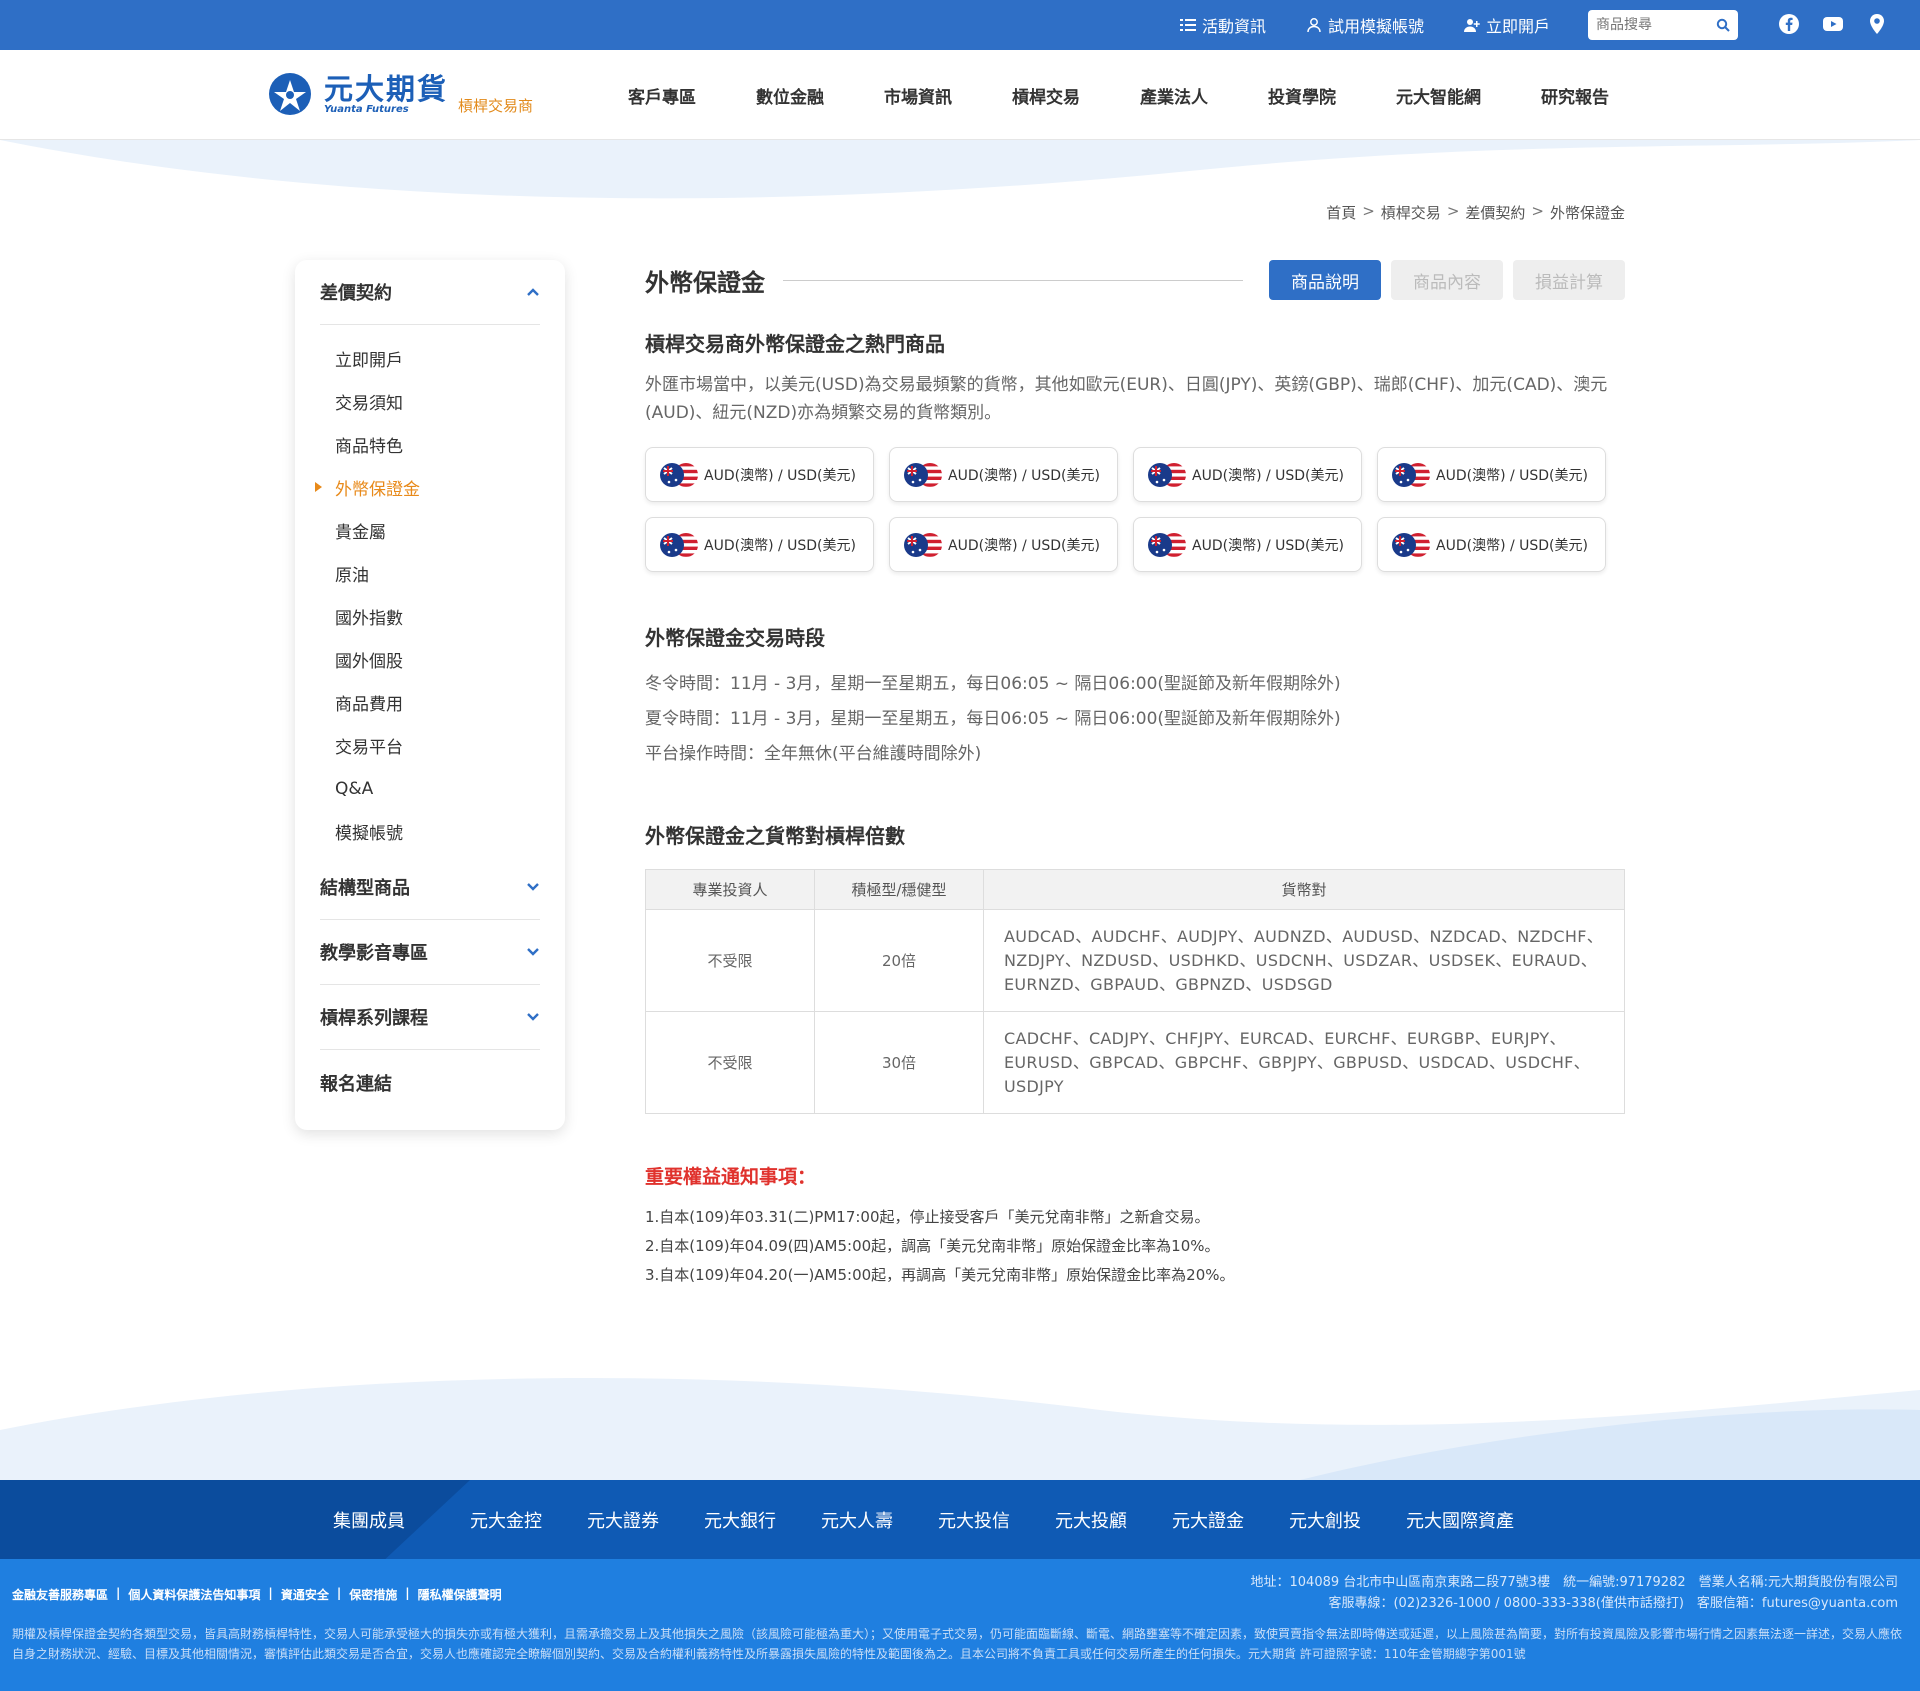 The width and height of the screenshot is (1920, 1691). What do you see at coordinates (1587, 213) in the screenshot?
I see `breadcrumb-current: 外幣保證金` at bounding box center [1587, 213].